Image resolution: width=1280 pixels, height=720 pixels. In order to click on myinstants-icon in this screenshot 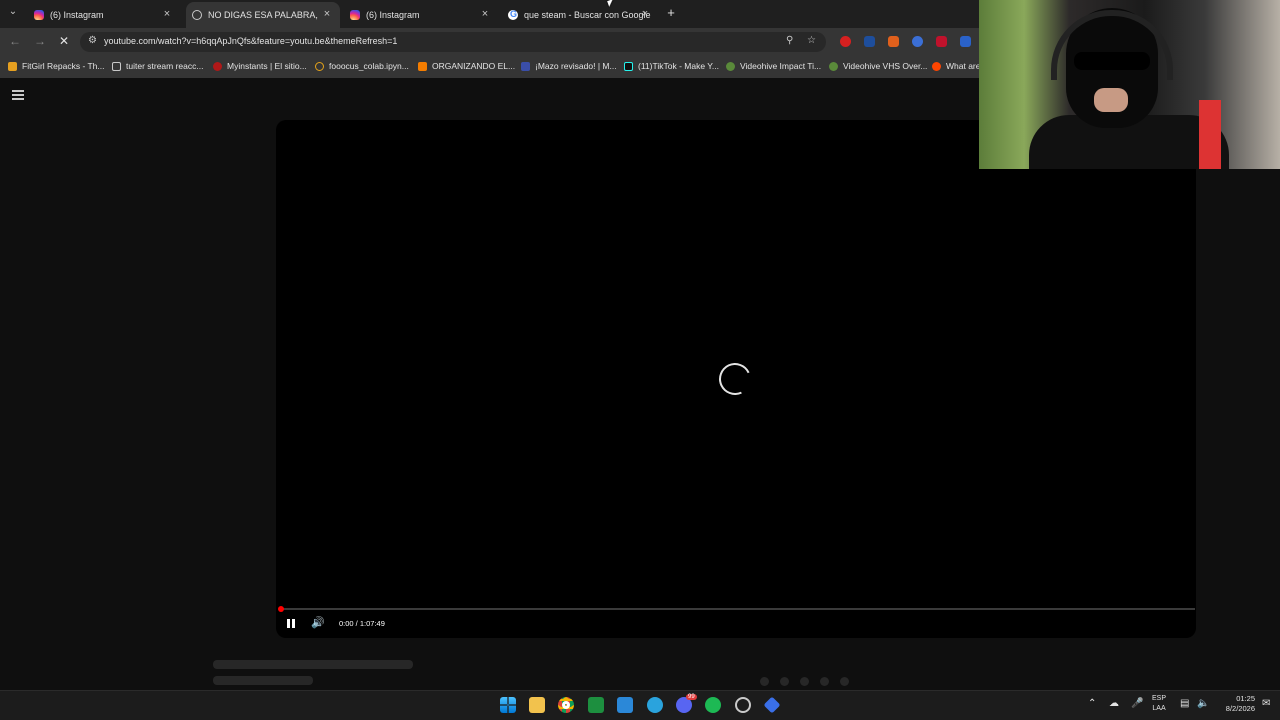, I will do `click(217, 66)`.